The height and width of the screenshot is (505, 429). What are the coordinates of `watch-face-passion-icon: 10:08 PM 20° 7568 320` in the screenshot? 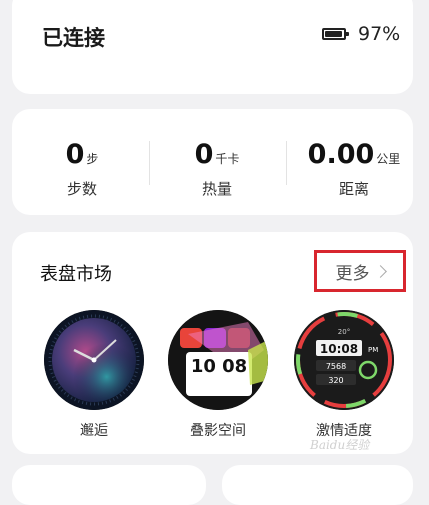 It's located at (344, 360).